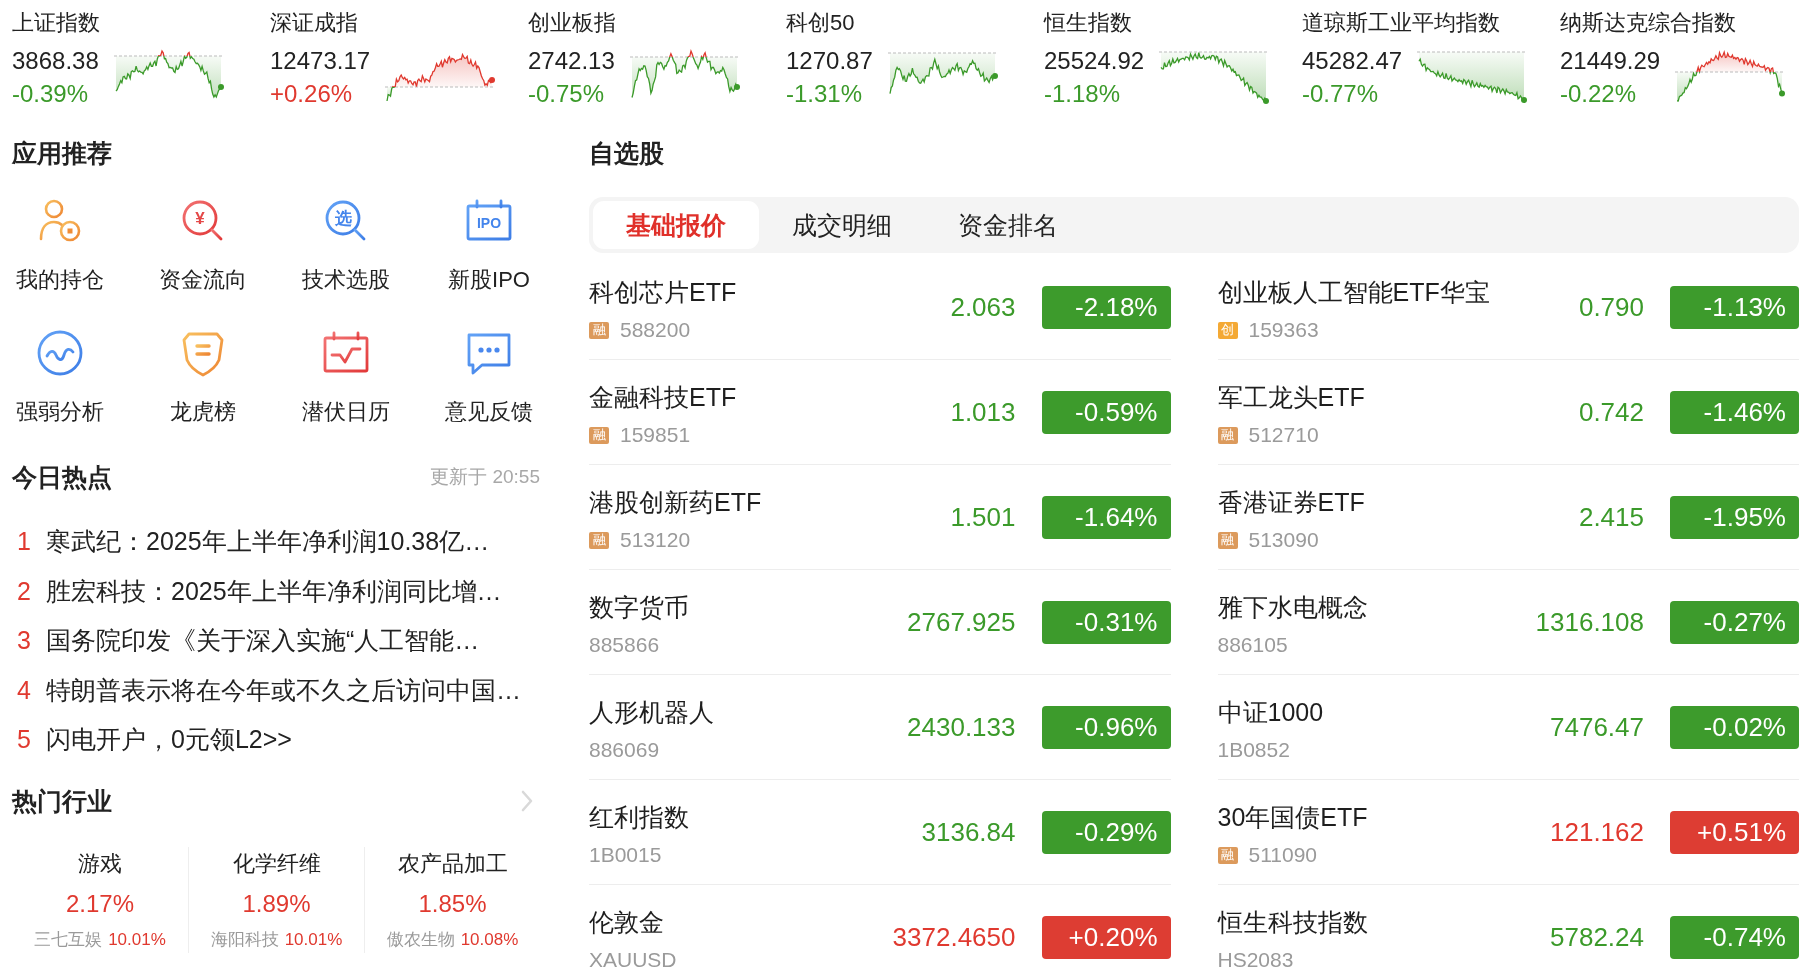 The image size is (1808, 974). Describe the element at coordinates (626, 922) in the screenshot. I see `stock-name: 伦敦金` at that location.